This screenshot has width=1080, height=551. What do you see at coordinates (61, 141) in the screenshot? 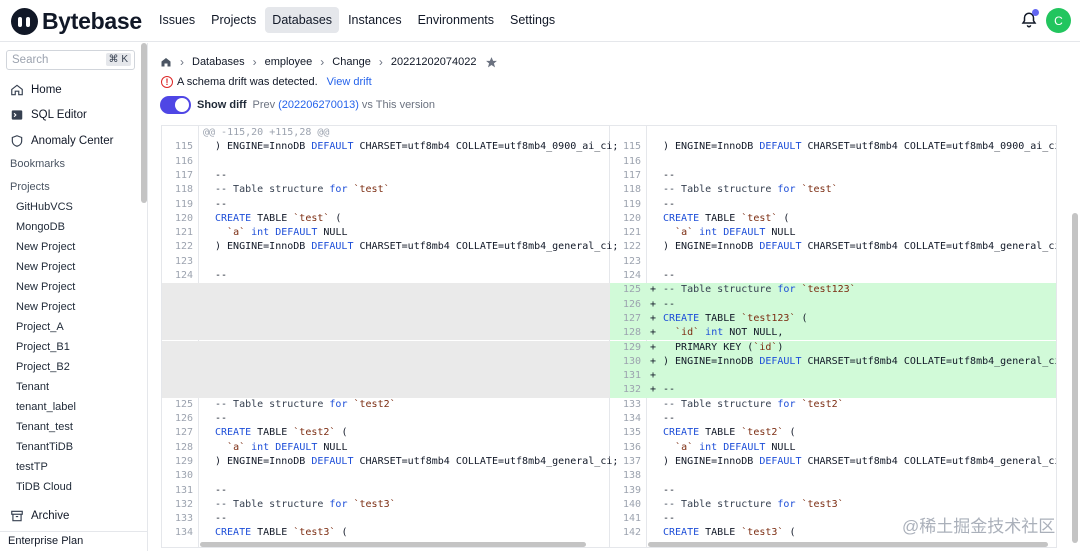
I see `sidebar-item-anomaly-center: Anomaly Center` at bounding box center [61, 141].